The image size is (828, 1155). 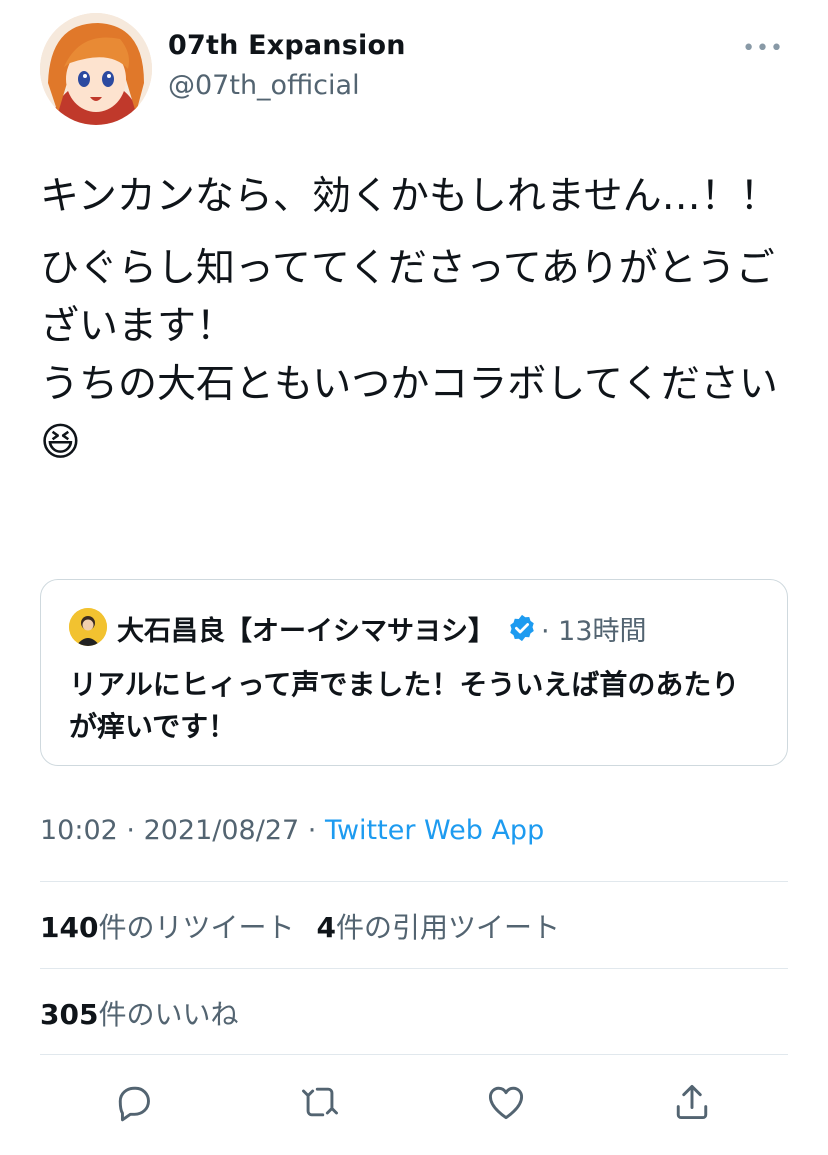 I want to click on more-options-icon: •••, so click(x=763, y=48).